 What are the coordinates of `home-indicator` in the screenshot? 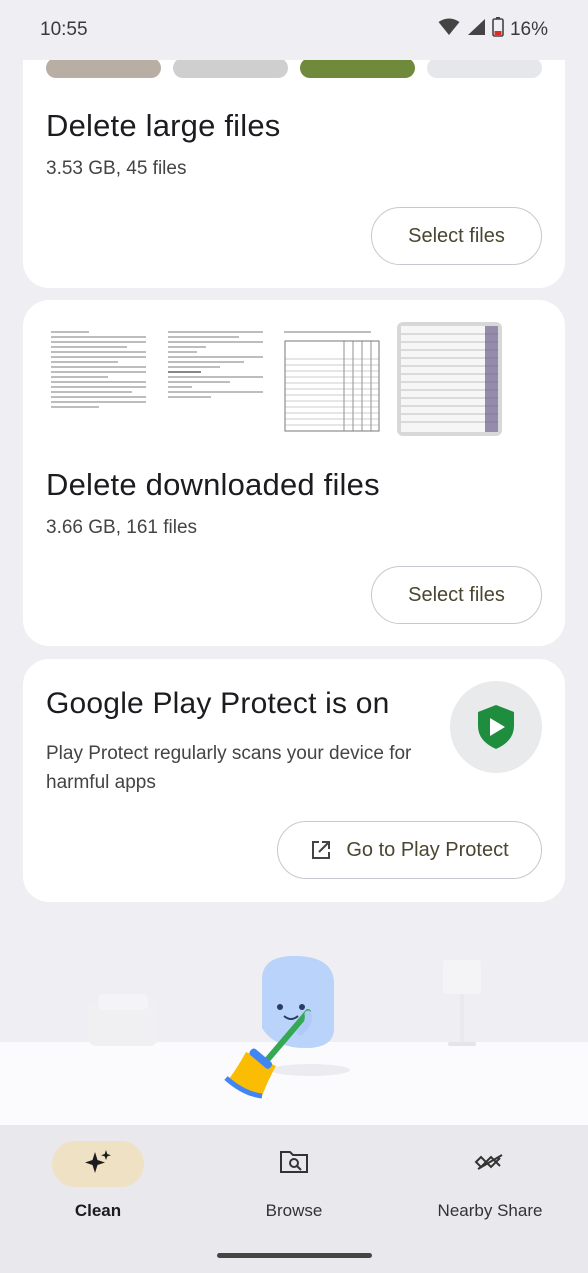 It's located at (294, 1255).